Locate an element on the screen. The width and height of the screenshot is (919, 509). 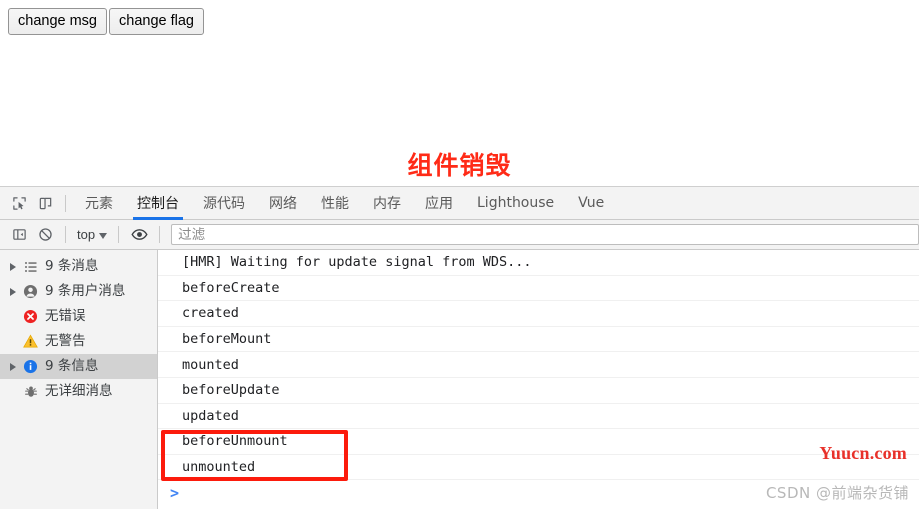
execution-context-selector: top is located at coordinates (92, 234).